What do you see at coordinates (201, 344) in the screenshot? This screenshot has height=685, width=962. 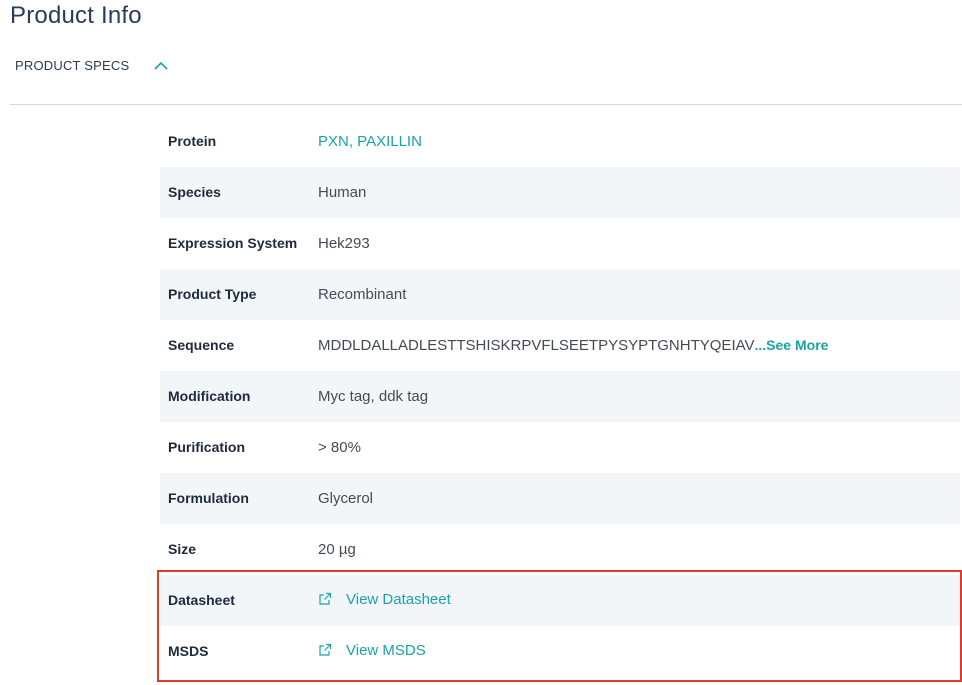 I see `spec-key: Sequence` at bounding box center [201, 344].